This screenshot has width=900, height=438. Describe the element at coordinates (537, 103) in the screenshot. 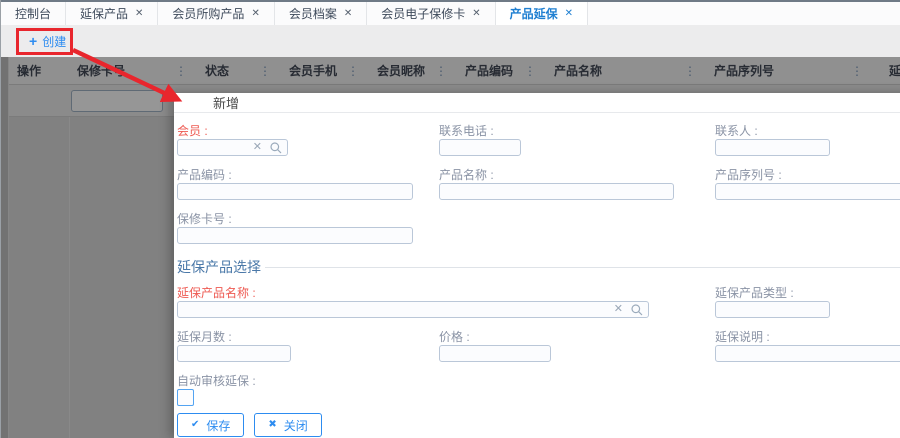

I see `modal-header: 新增` at that location.